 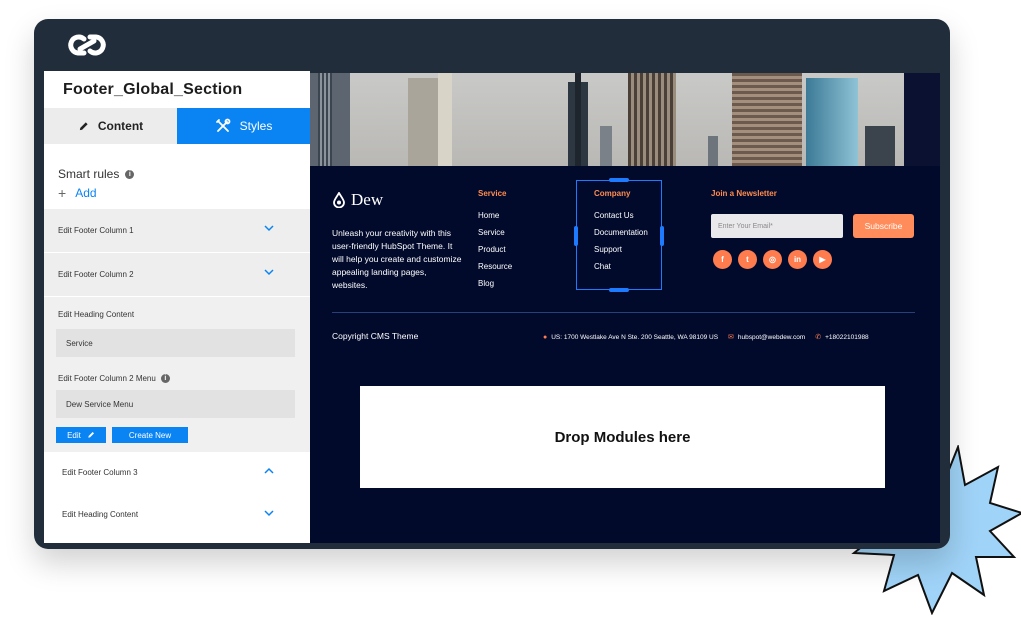 I want to click on add-label: Add, so click(x=86, y=193).